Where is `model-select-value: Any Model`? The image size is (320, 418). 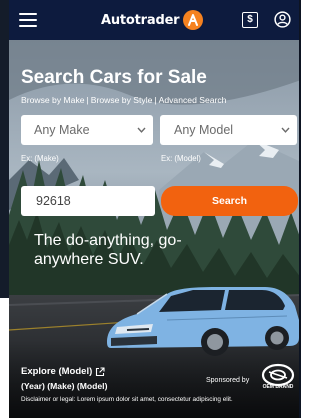
model-select-value: Any Model is located at coordinates (204, 130).